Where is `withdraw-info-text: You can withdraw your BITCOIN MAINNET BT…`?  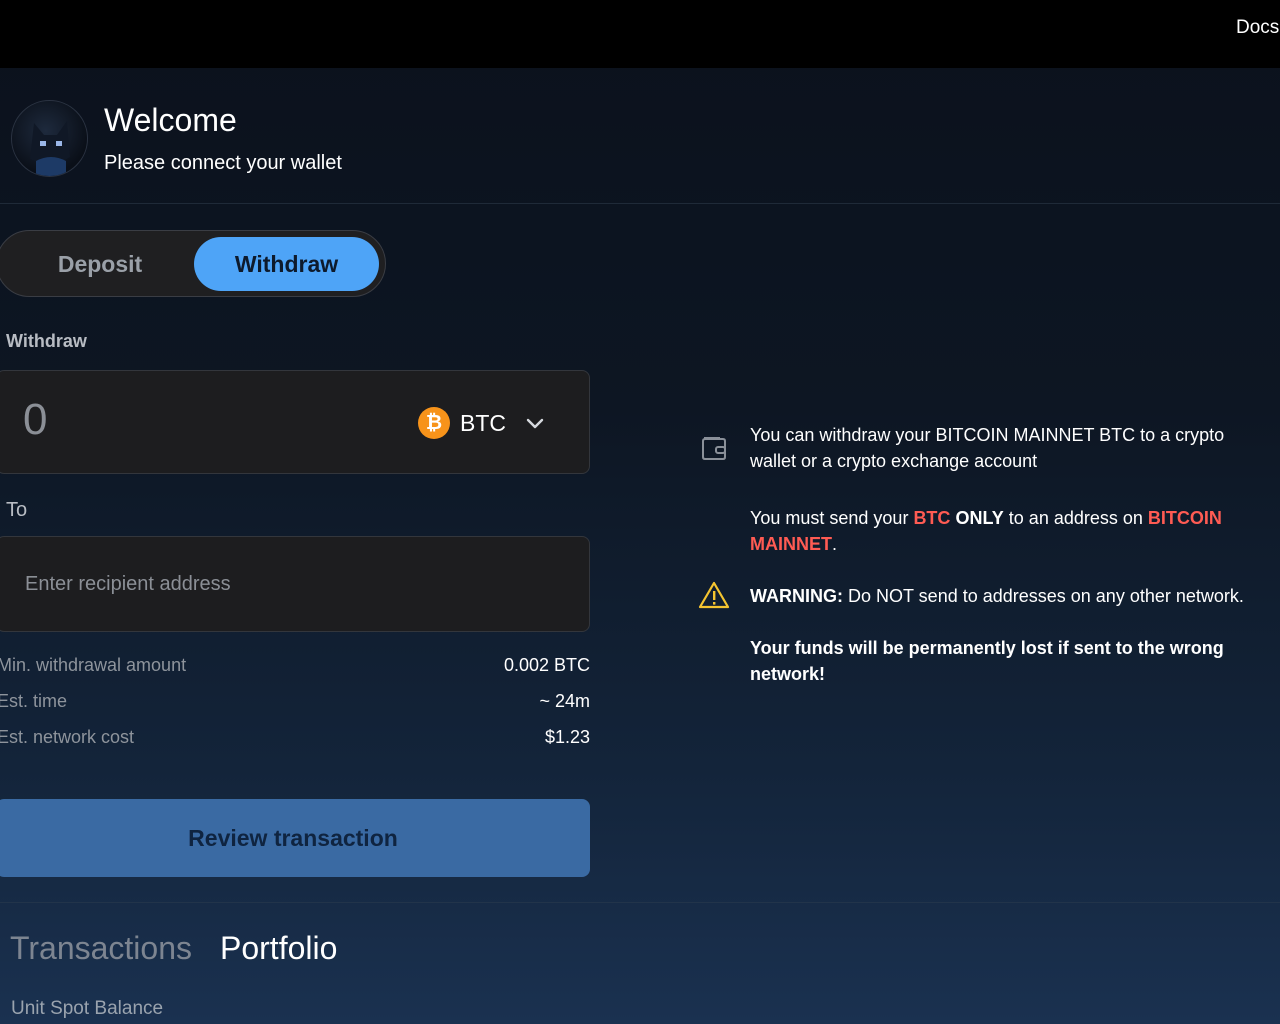 withdraw-info-text: You can withdraw your BITCOIN MAINNET BT… is located at coordinates (987, 448).